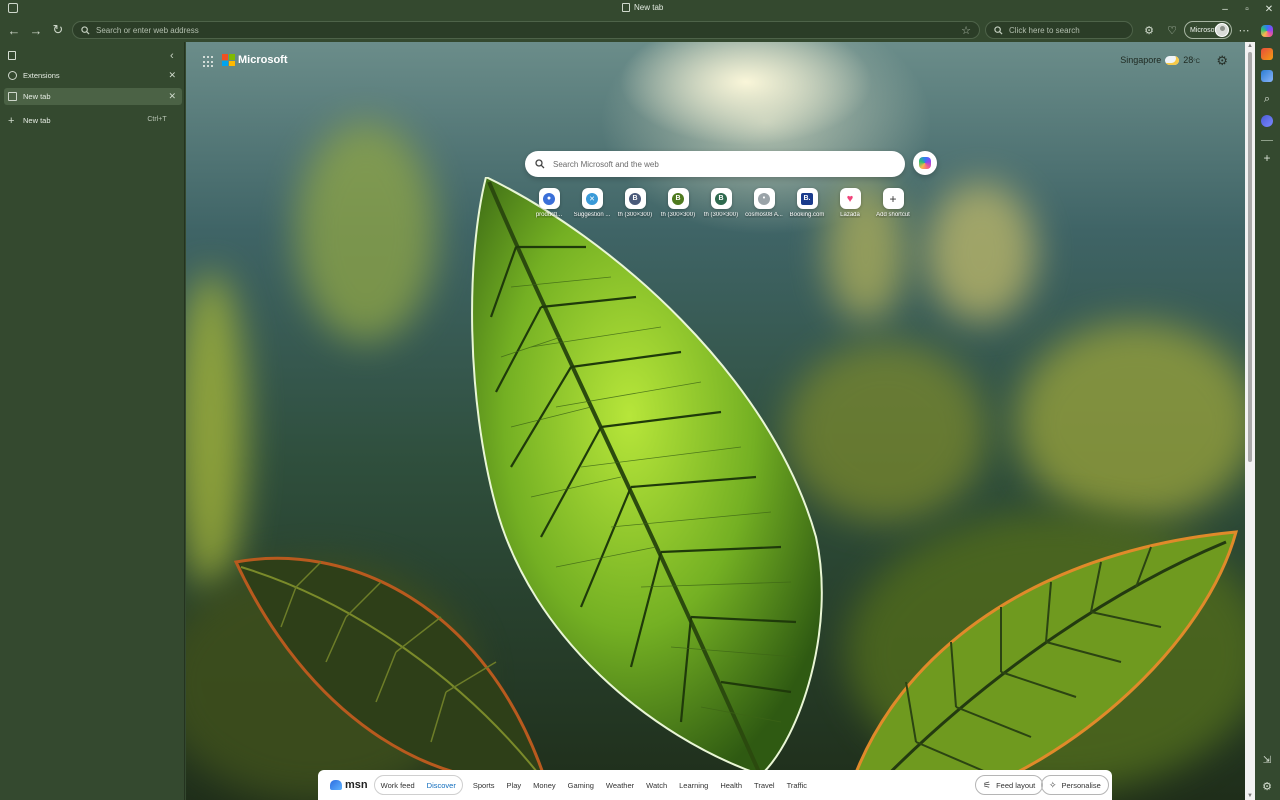  What do you see at coordinates (349, 785) in the screenshot?
I see `msn-logo: msn` at bounding box center [349, 785].